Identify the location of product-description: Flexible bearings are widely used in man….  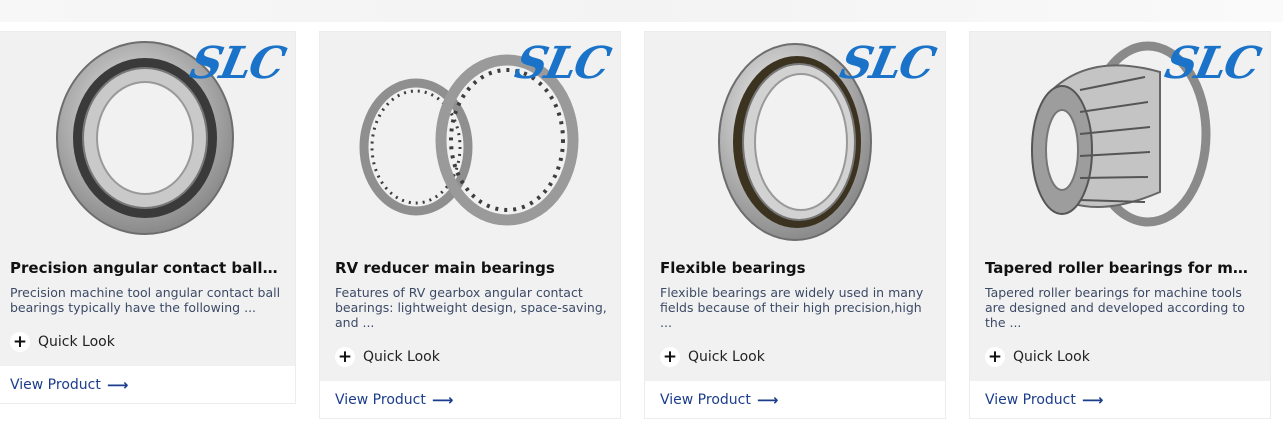
(792, 307).